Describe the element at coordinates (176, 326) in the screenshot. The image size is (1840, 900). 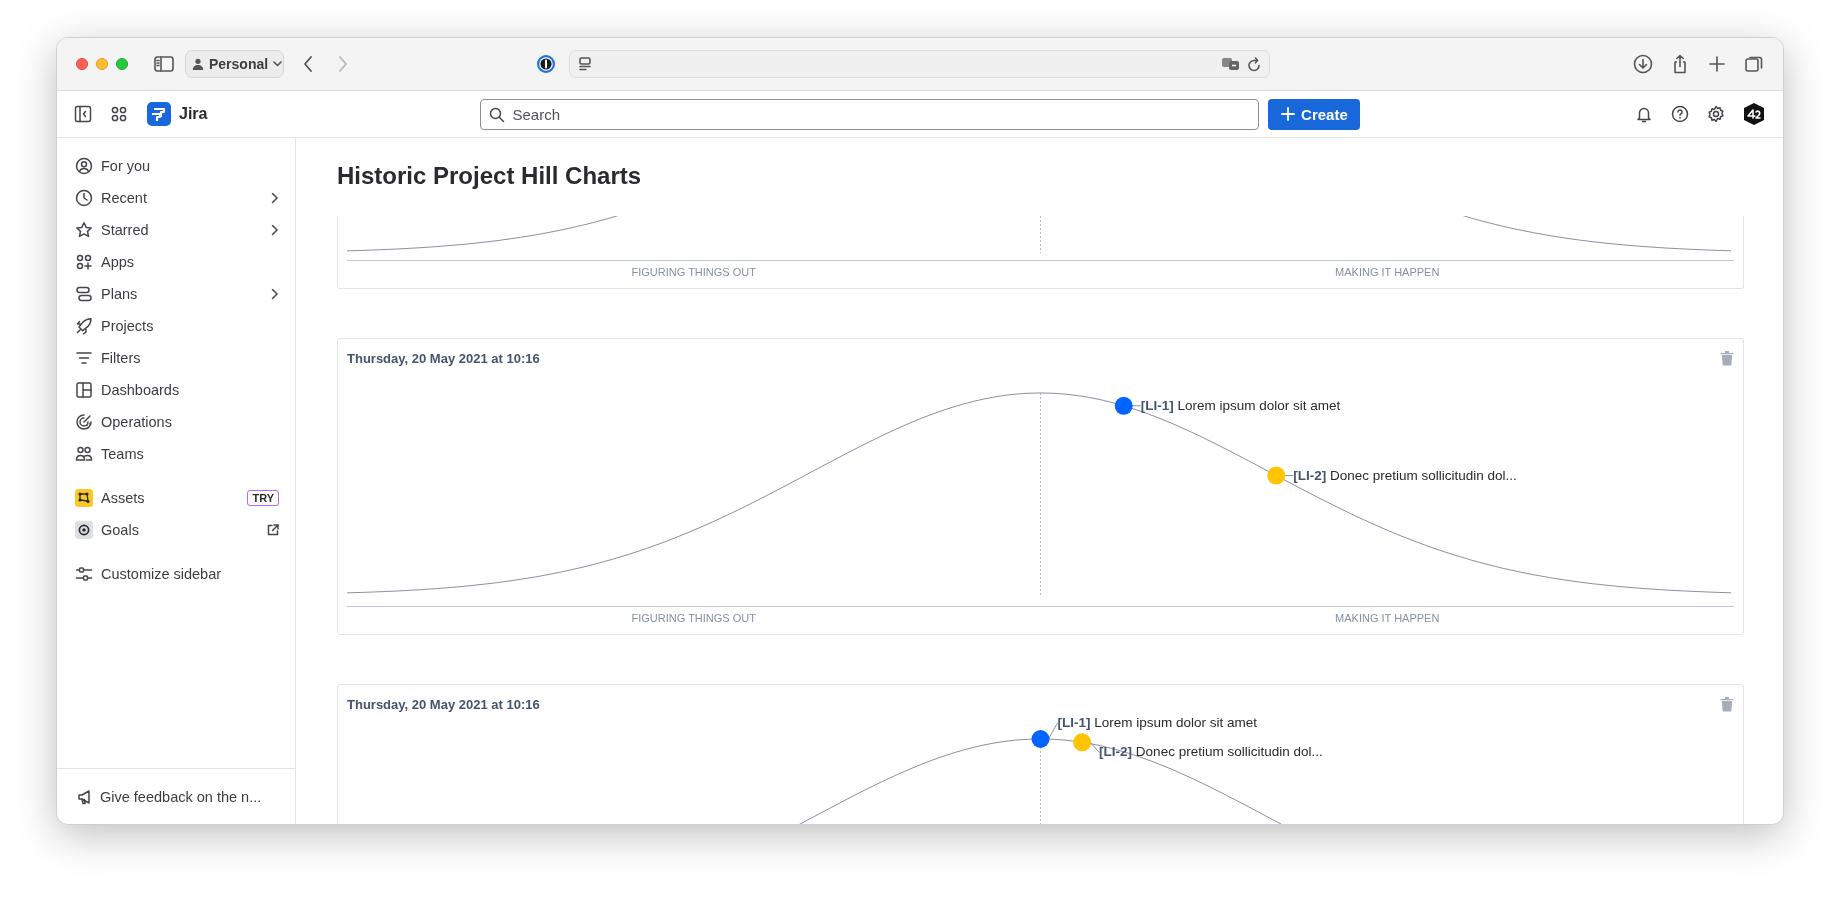
I see `sidebar-item: Projects` at that location.